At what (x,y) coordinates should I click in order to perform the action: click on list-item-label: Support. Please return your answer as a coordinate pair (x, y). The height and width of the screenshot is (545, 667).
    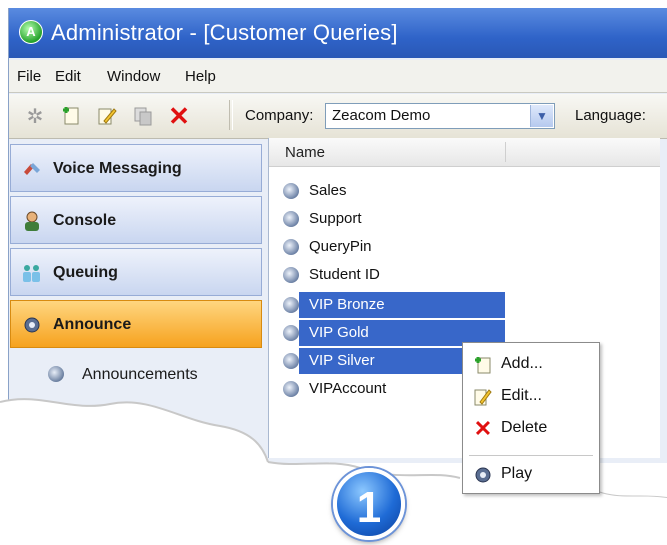
    Looking at the image, I should click on (335, 218).